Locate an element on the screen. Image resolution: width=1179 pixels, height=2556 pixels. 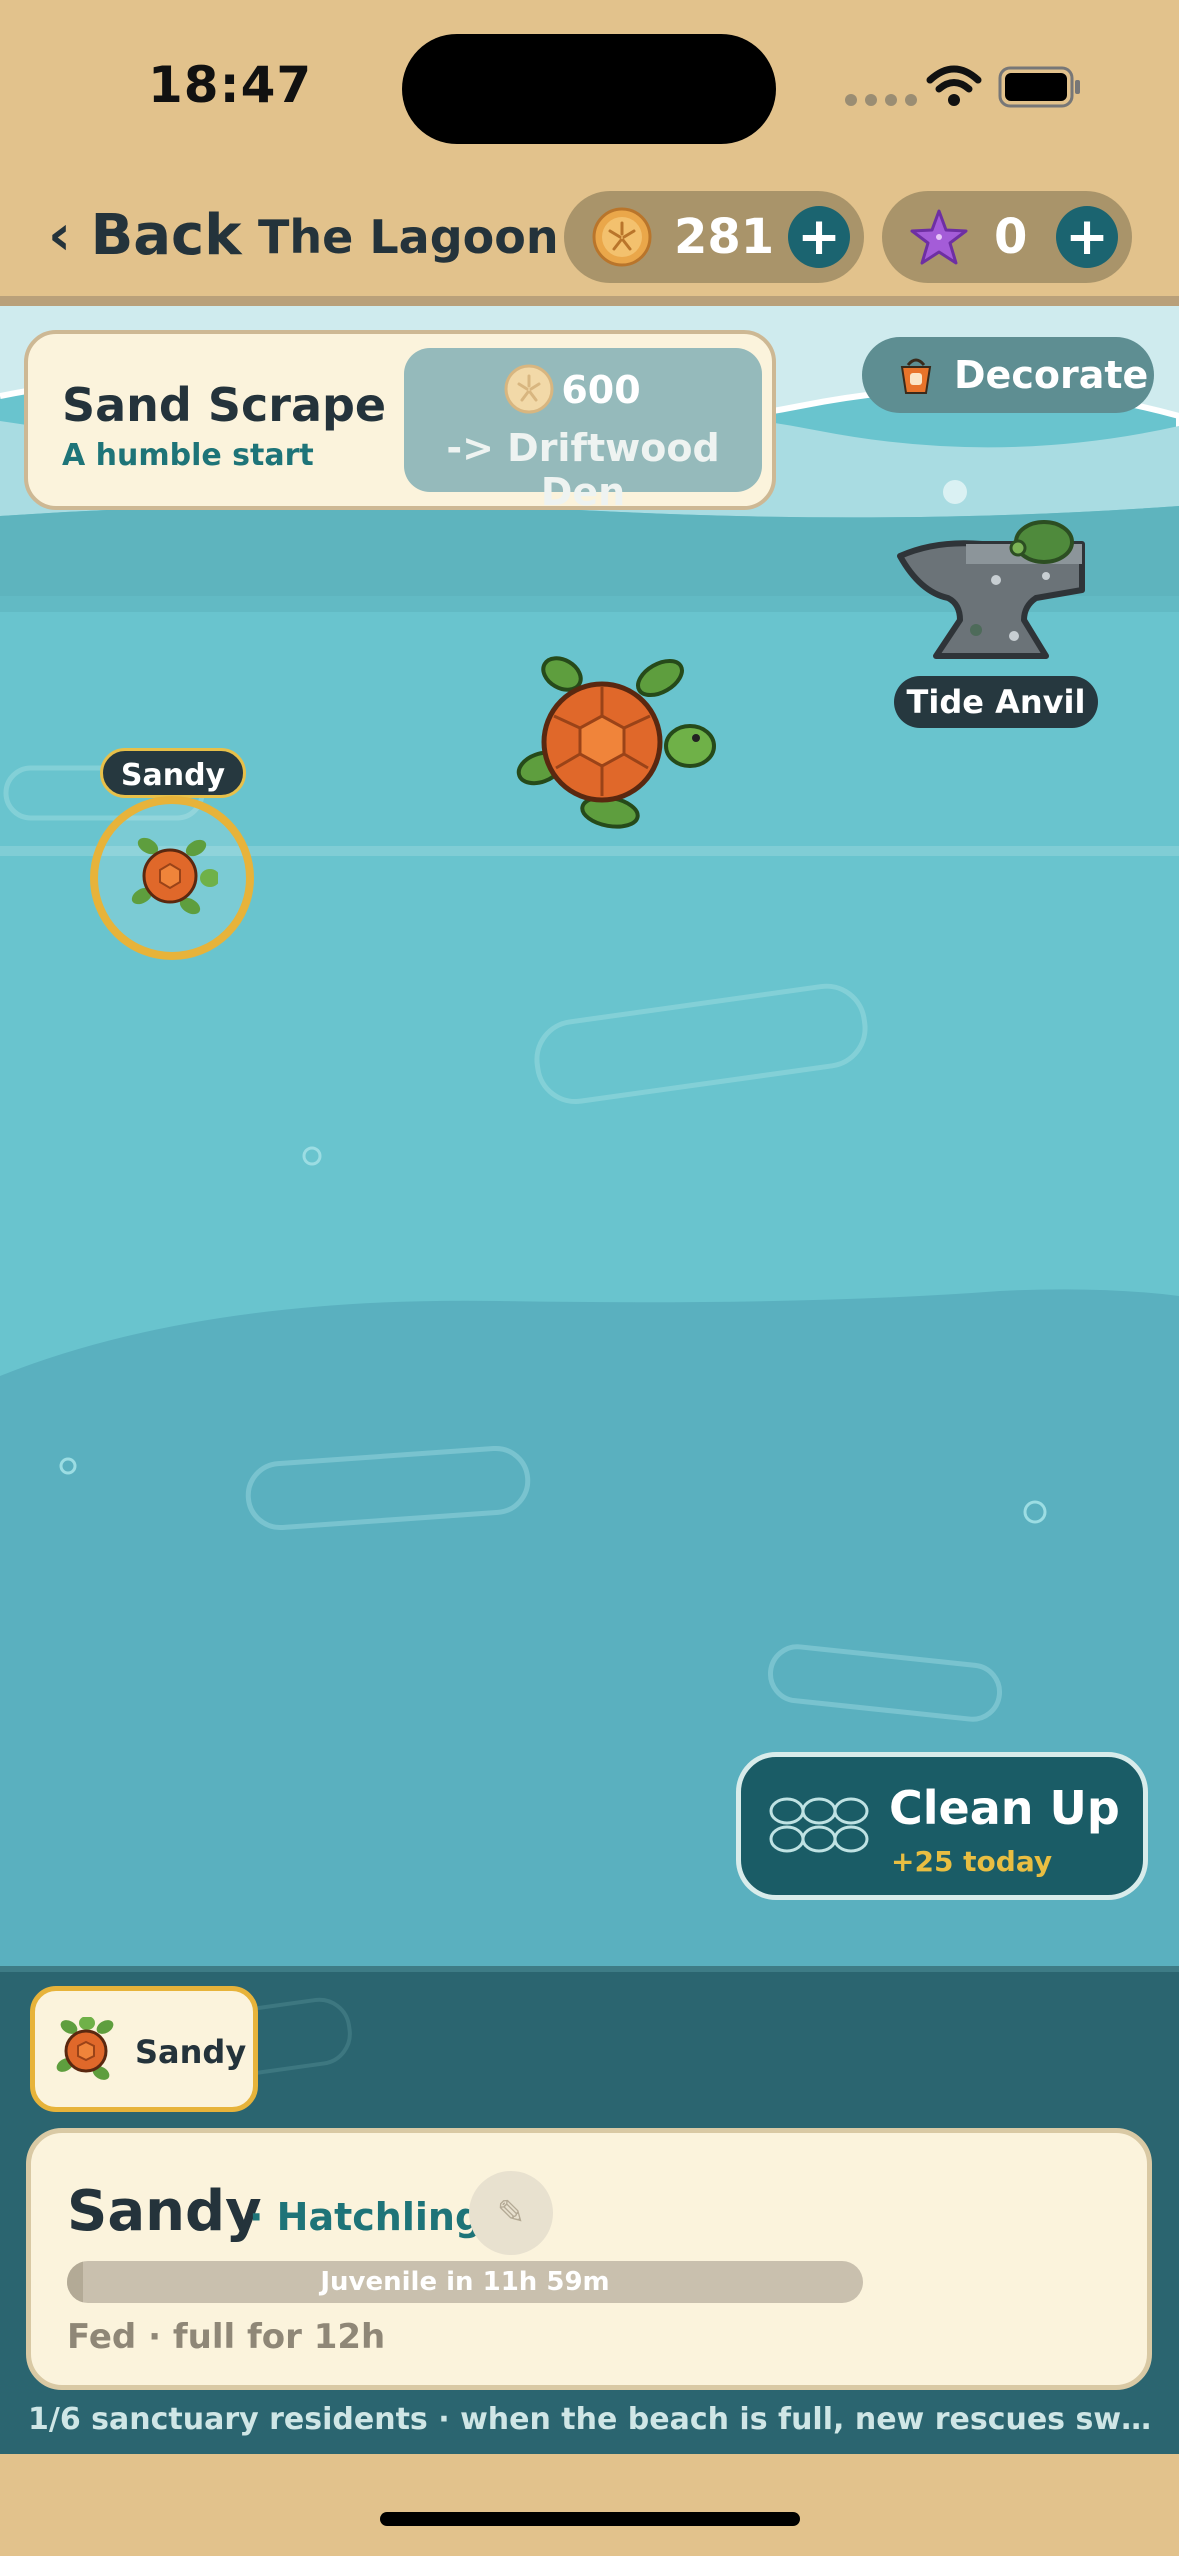
cellular-signal-icon is located at coordinates (881, 100).